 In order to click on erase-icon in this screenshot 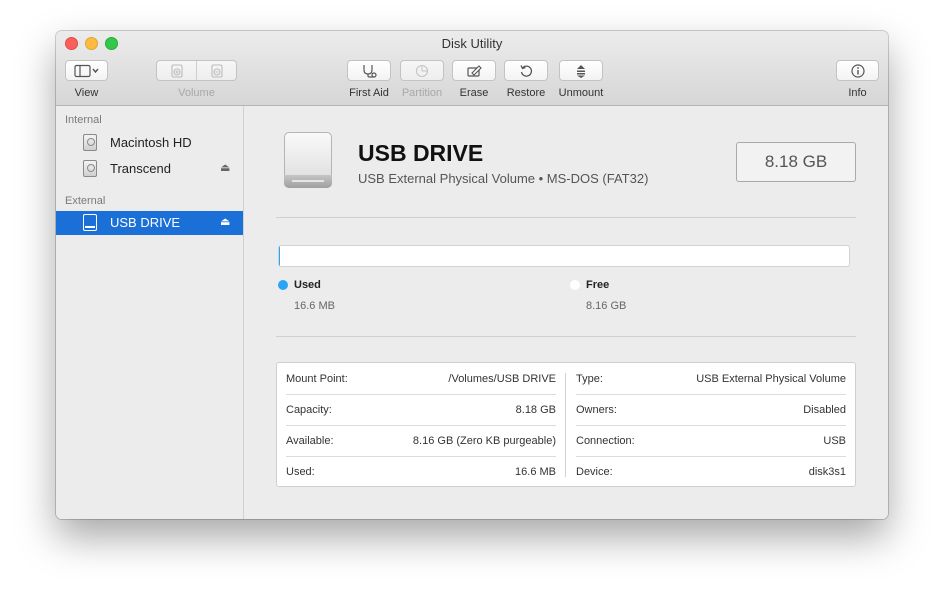, I will do `click(474, 70)`.